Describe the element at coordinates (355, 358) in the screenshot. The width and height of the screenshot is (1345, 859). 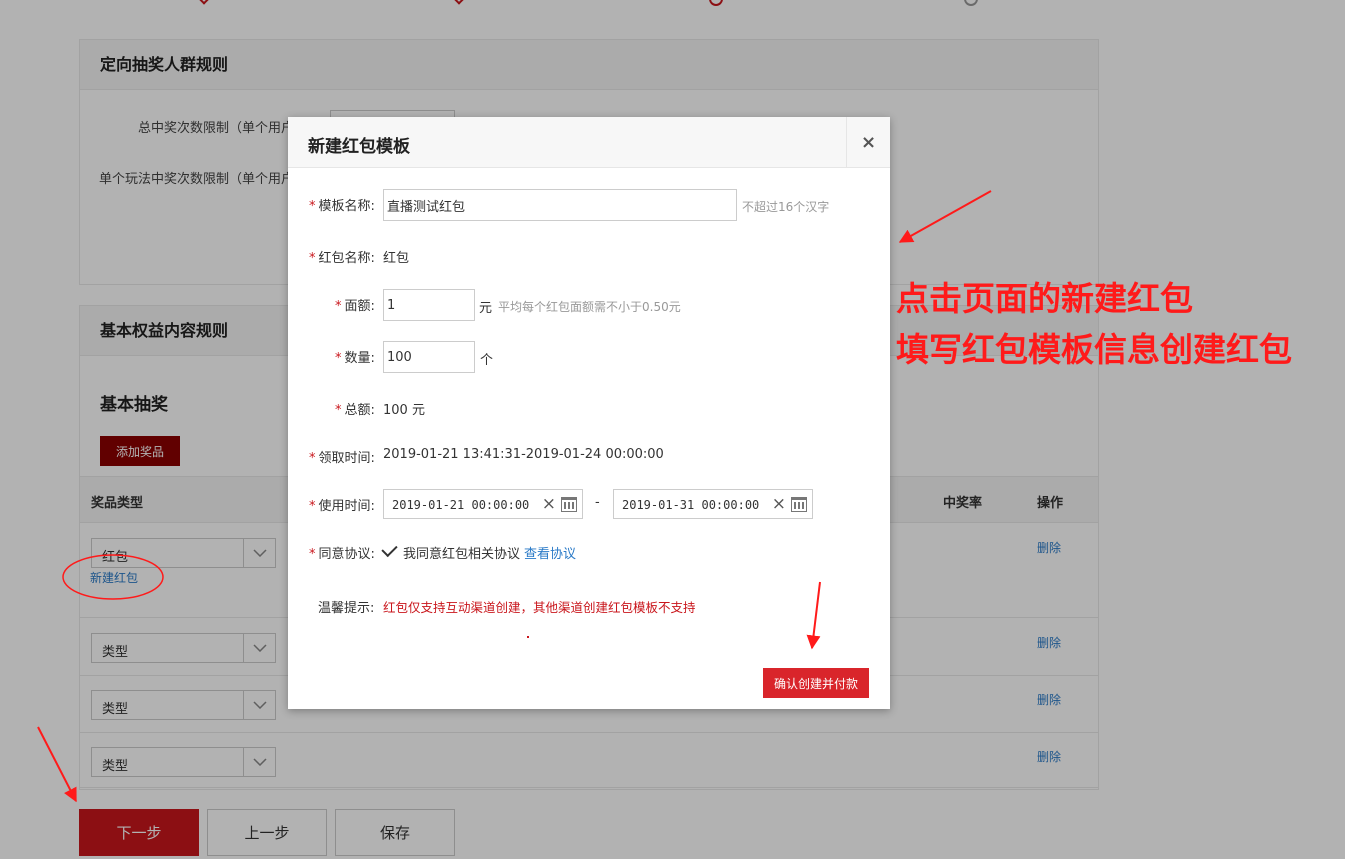
I see `quantity-label: * 数量:` at that location.